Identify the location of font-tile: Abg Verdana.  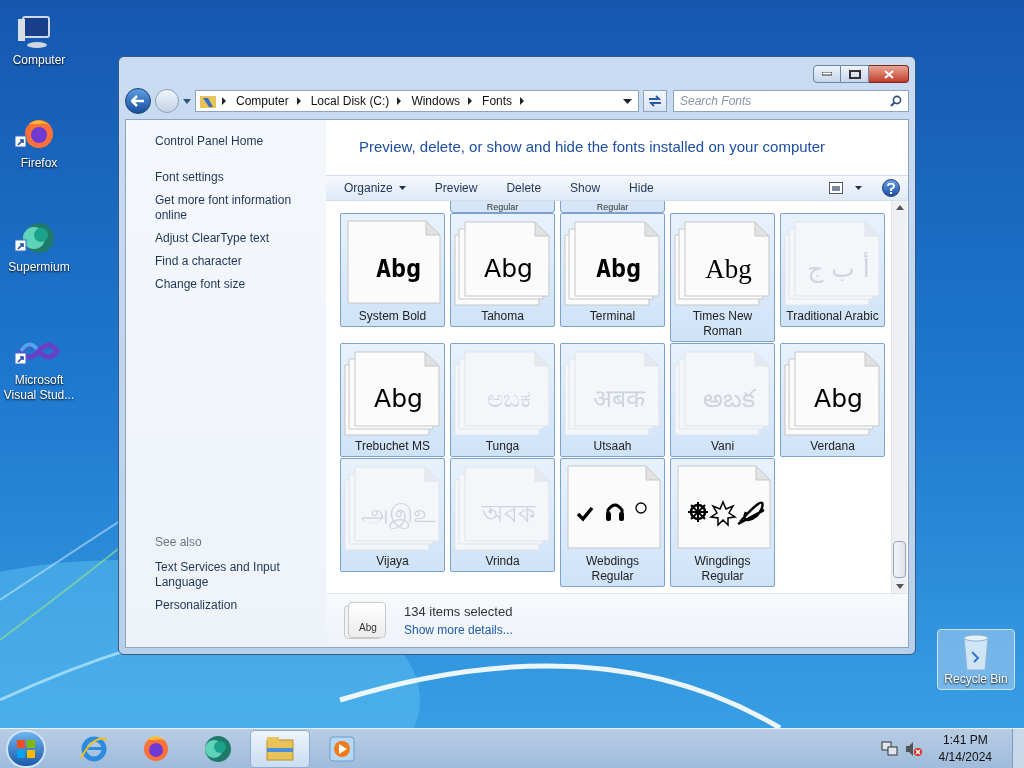
(832, 400).